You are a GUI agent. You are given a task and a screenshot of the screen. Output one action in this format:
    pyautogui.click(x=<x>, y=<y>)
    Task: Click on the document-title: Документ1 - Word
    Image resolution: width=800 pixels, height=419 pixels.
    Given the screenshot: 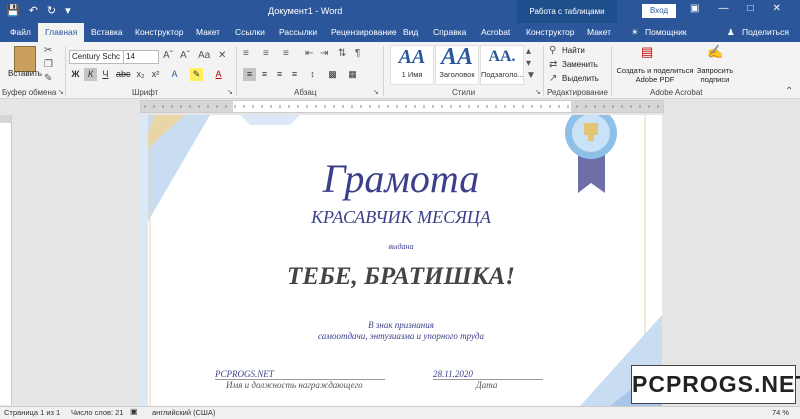 What is the action you would take?
    pyautogui.click(x=305, y=11)
    